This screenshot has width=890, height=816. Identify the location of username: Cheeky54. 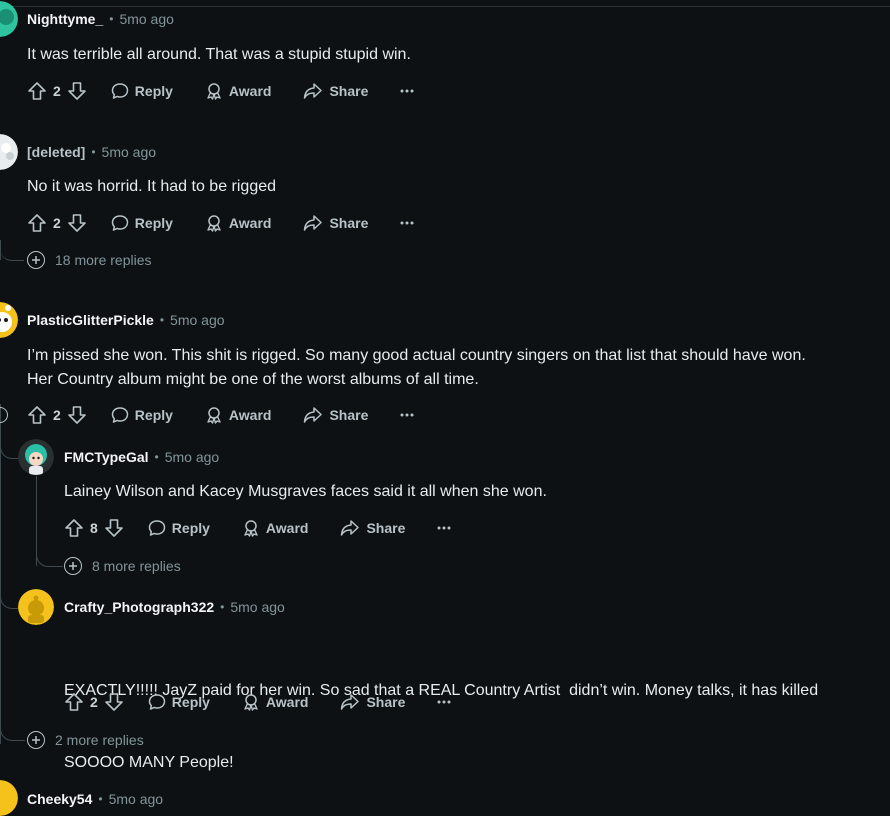
(59, 799).